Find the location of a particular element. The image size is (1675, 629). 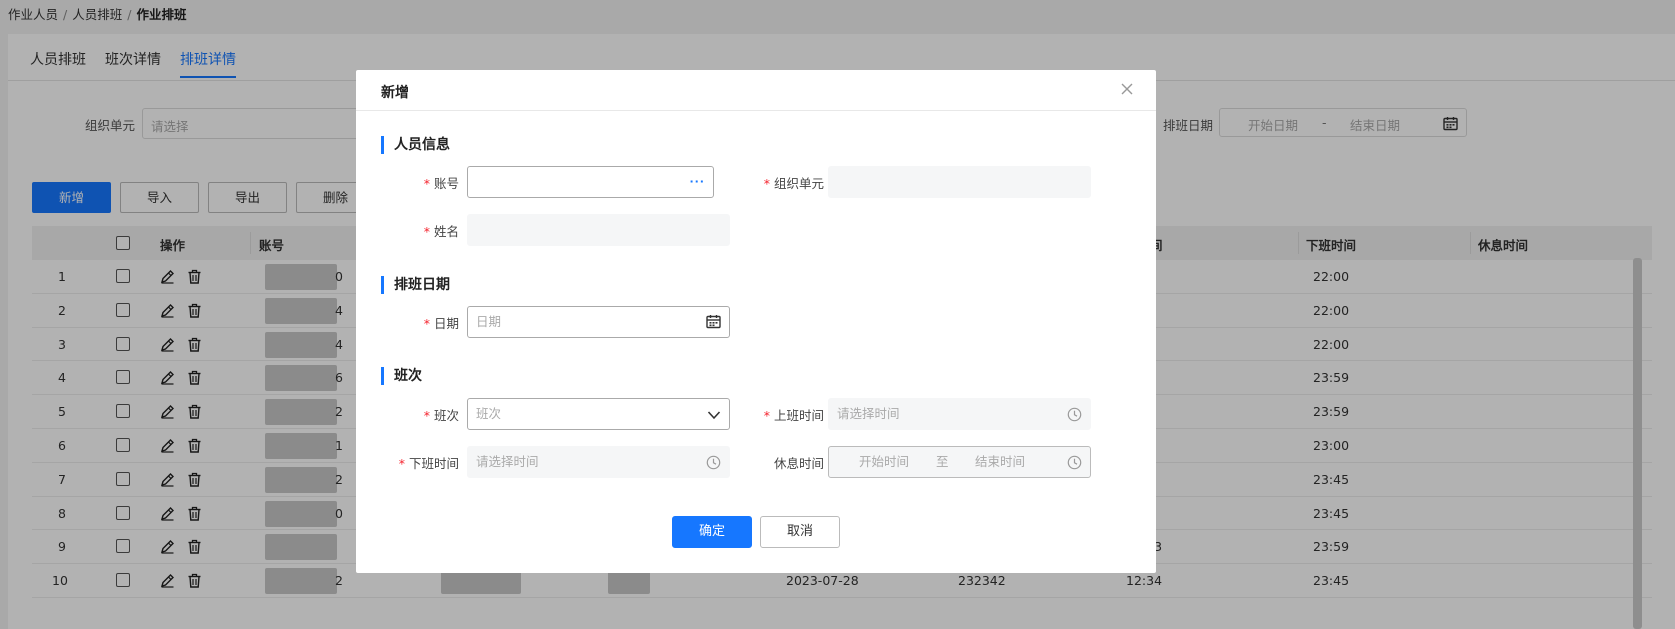

account-label-text: 账号 is located at coordinates (446, 183).